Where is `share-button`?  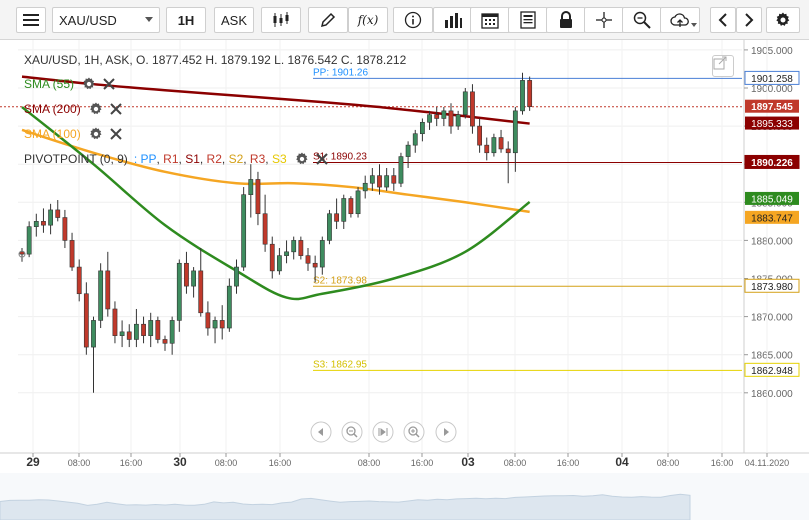
share-button is located at coordinates (680, 20).